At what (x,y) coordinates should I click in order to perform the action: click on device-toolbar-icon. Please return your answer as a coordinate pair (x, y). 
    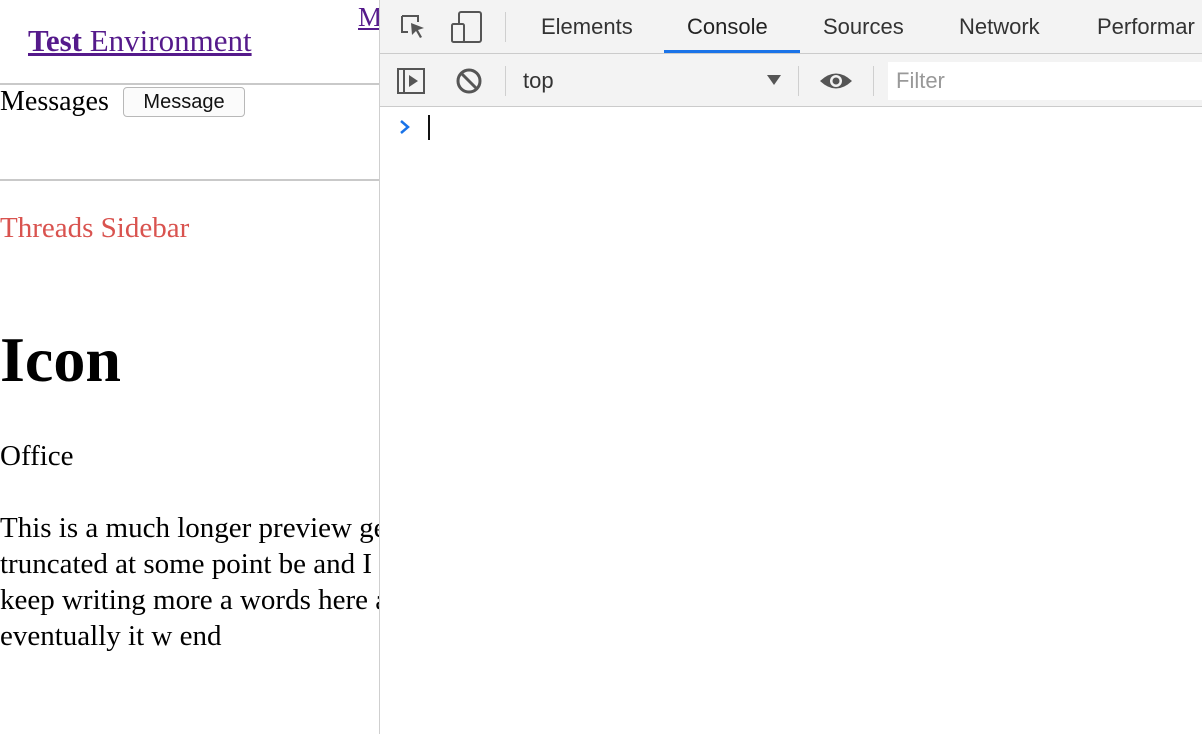
    Looking at the image, I should click on (467, 27).